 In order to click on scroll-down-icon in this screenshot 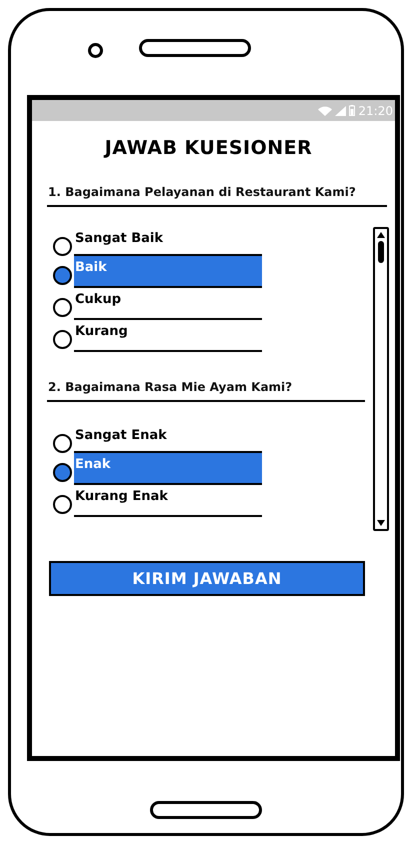, I will do `click(381, 523)`.